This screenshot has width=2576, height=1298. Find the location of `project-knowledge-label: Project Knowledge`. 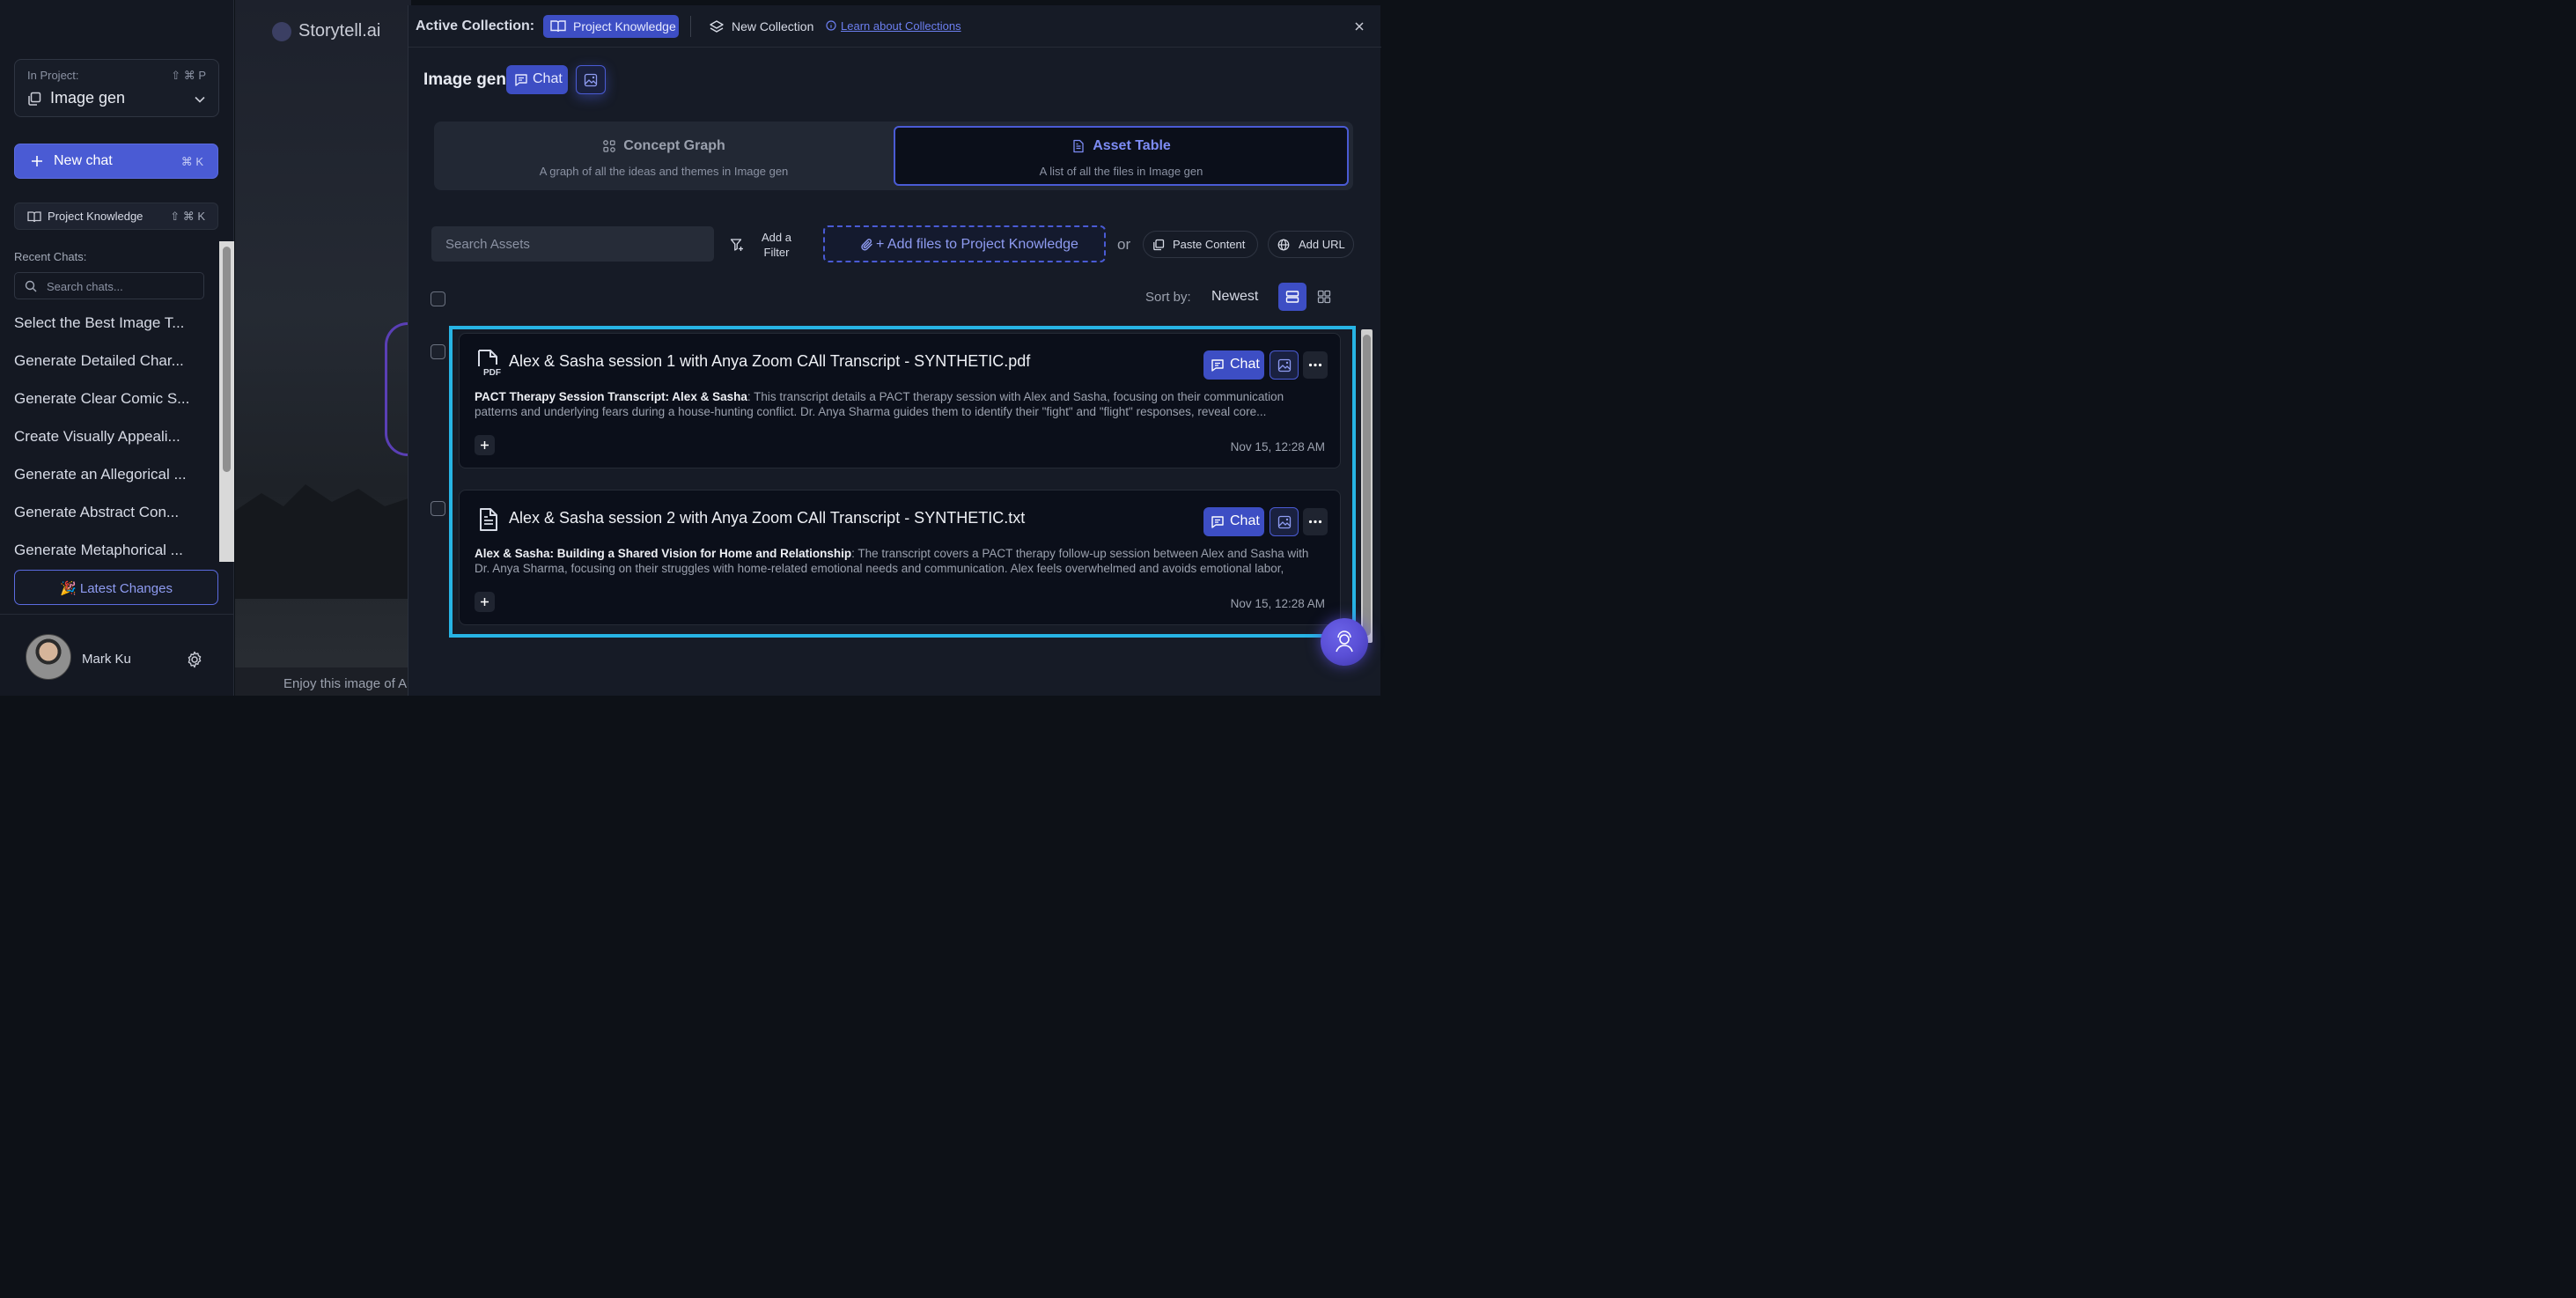

project-knowledge-label: Project Knowledge is located at coordinates (96, 216).